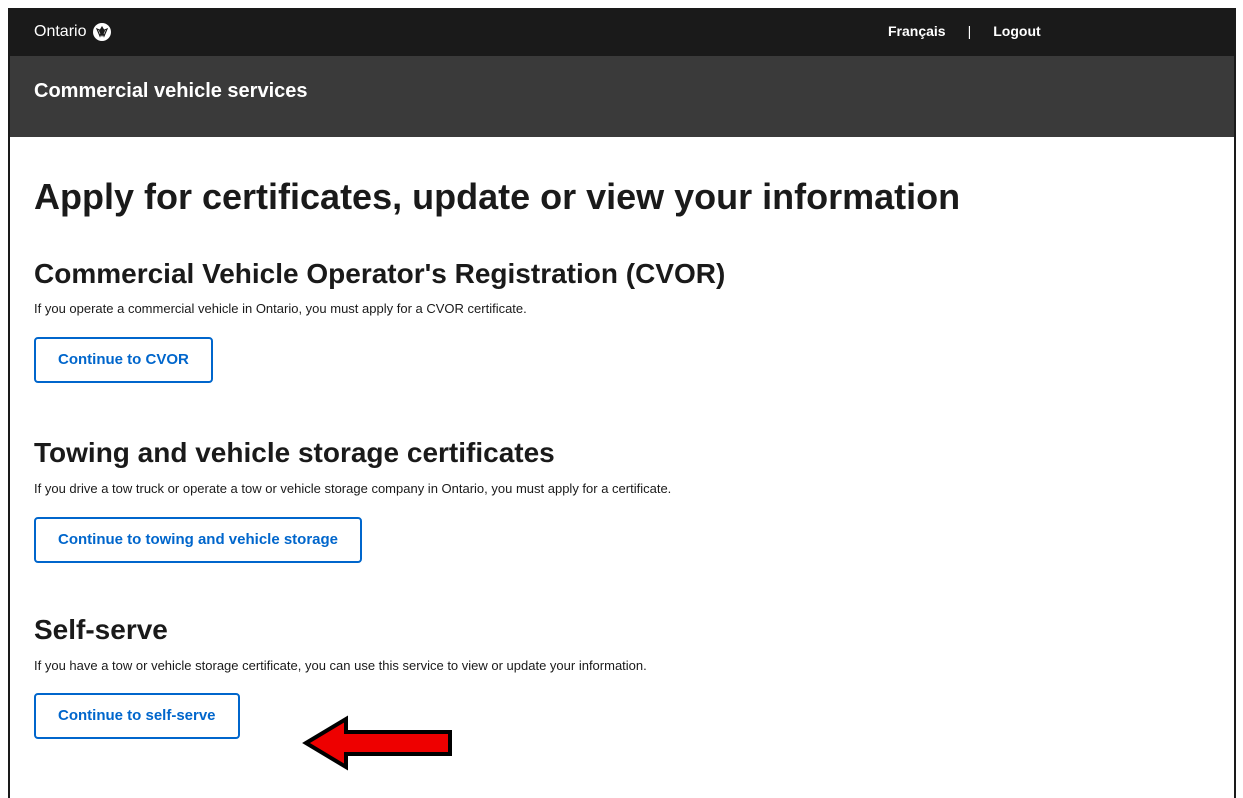 This screenshot has height=798, width=1243. Describe the element at coordinates (101, 629) in the screenshot. I see `self-serve-heading: Self-serve` at that location.